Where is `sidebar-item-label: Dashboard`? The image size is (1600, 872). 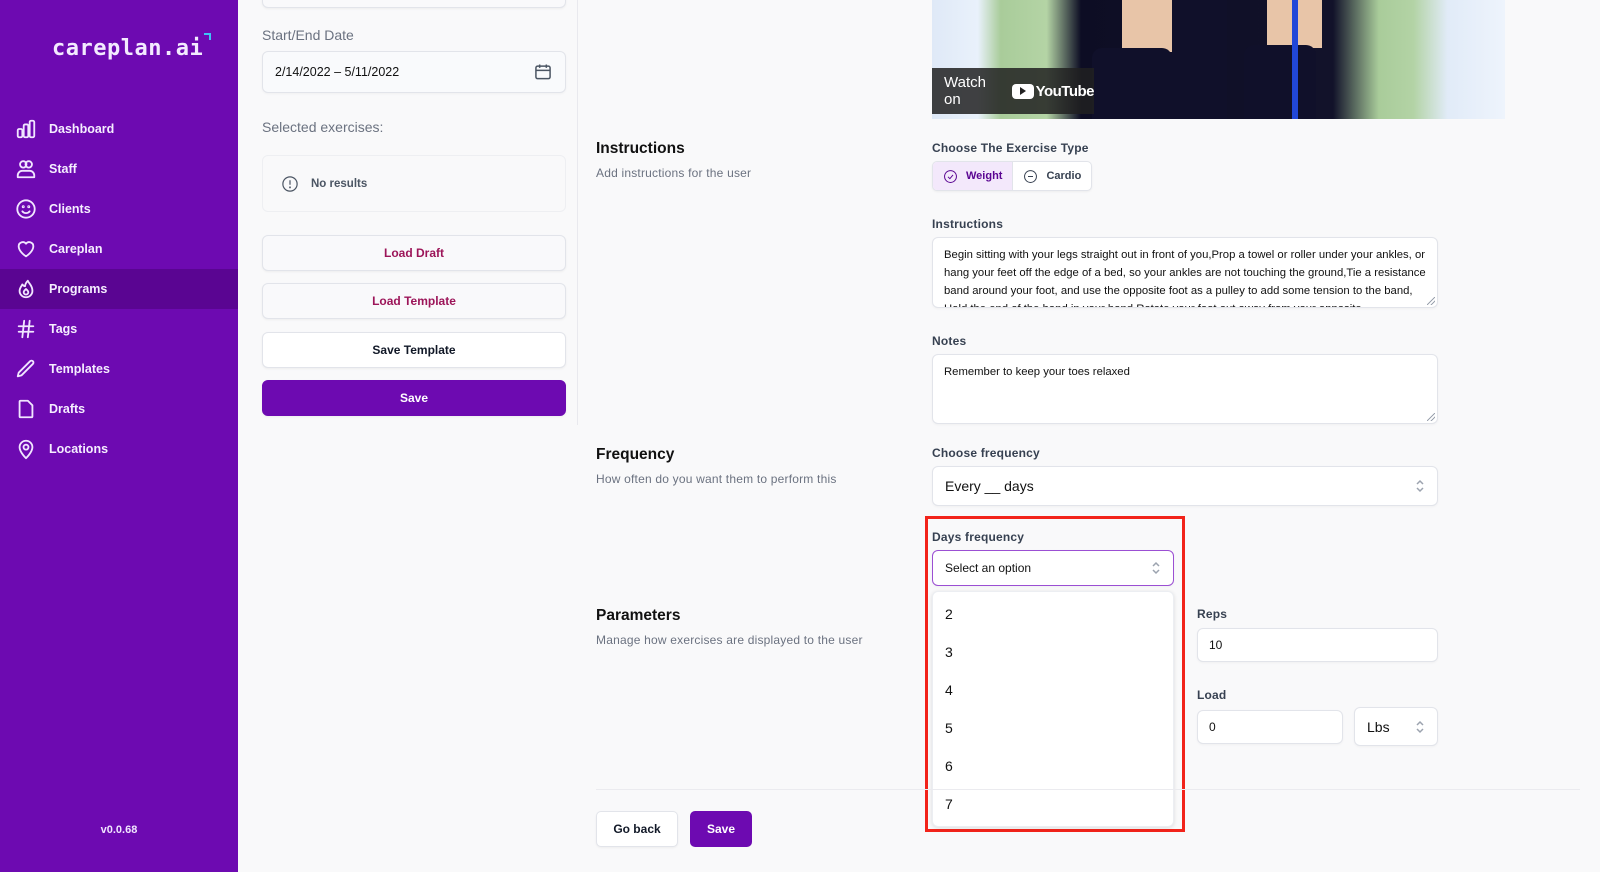 sidebar-item-label: Dashboard is located at coordinates (82, 129).